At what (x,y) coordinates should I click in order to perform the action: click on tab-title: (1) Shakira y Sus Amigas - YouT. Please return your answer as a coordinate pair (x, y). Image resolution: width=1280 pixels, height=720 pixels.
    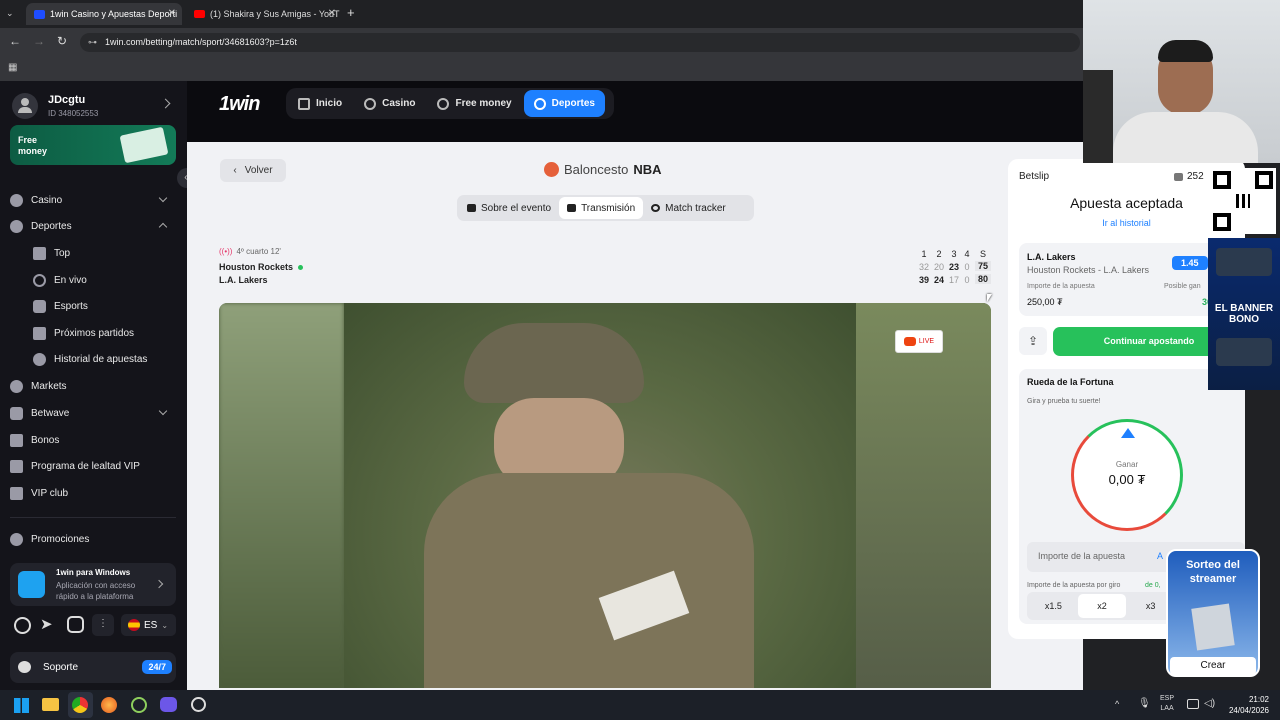
    Looking at the image, I should click on (275, 14).